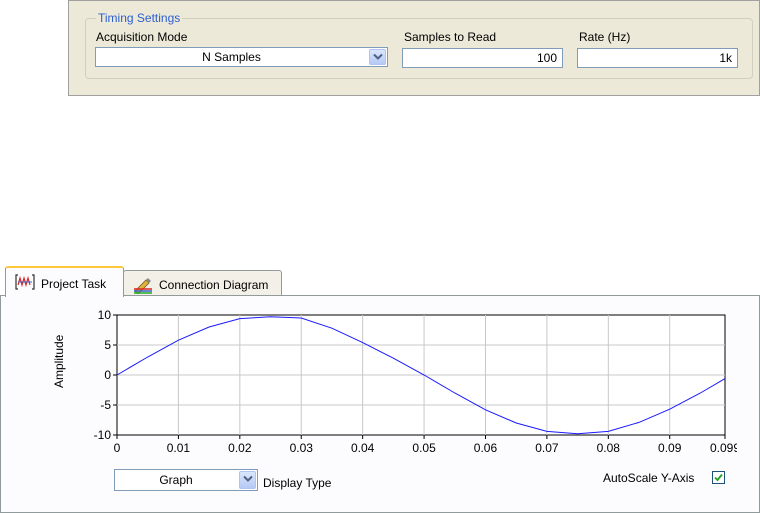 This screenshot has width=760, height=513. I want to click on display-type-value: Graph, so click(176, 480).